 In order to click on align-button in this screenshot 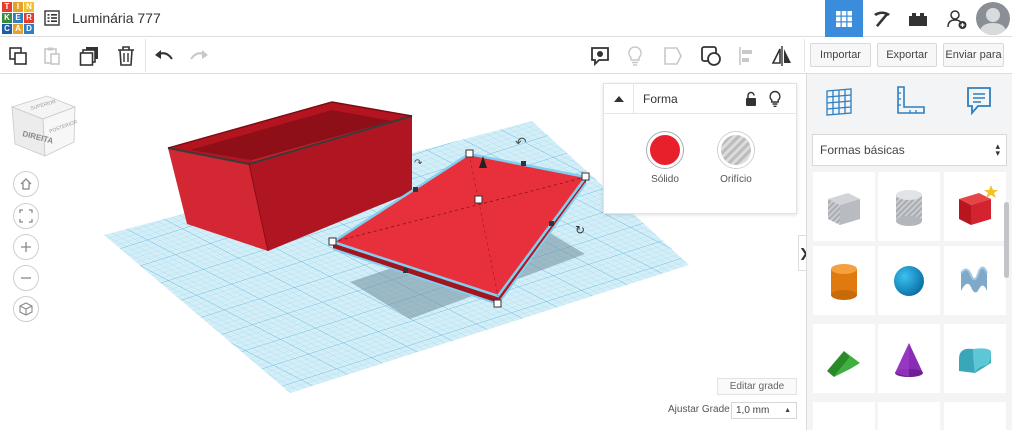, I will do `click(747, 56)`.